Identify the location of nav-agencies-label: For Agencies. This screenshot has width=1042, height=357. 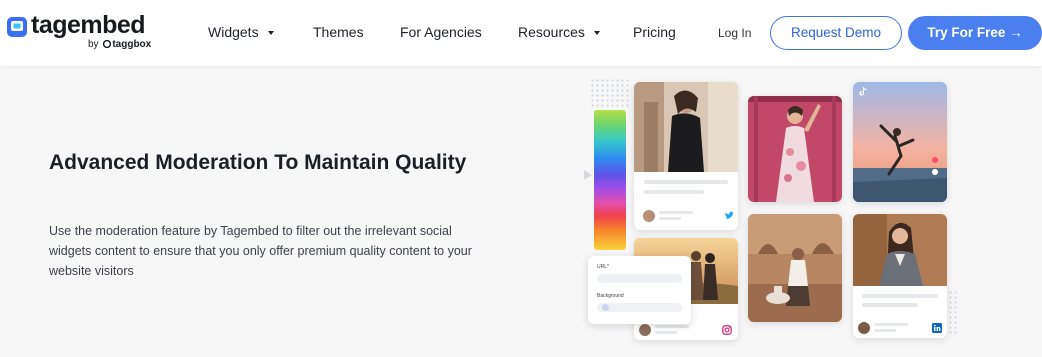
(441, 32).